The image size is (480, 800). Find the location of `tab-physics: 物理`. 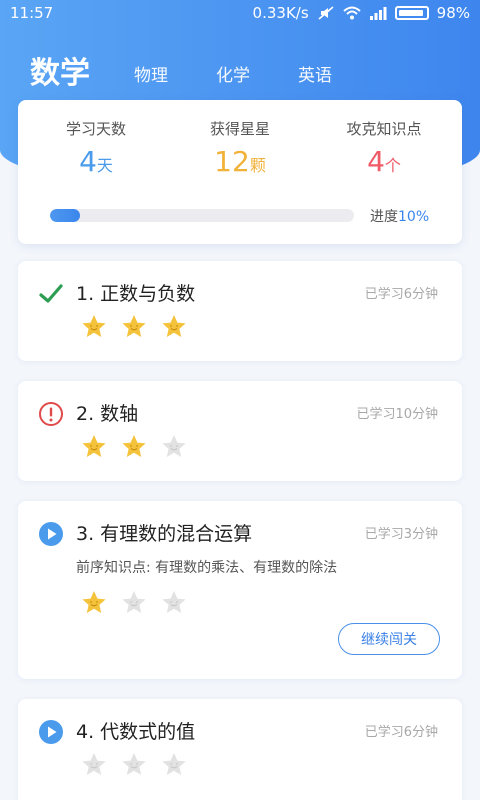

tab-physics: 物理 is located at coordinates (151, 76).